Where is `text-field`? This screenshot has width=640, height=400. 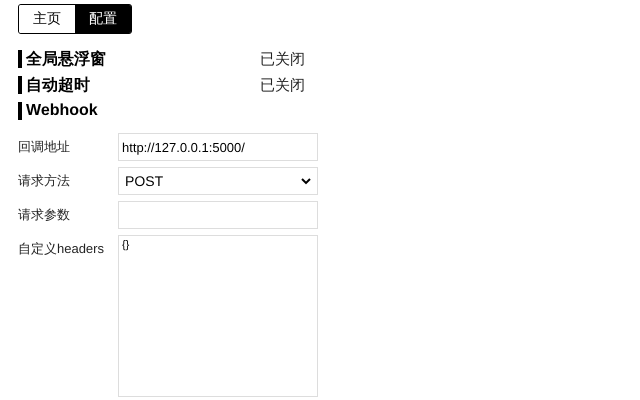
text-field is located at coordinates (218, 215).